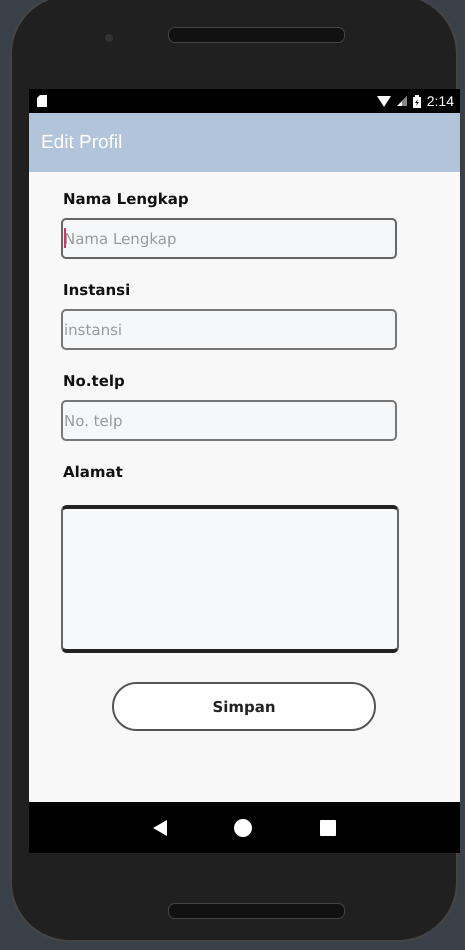  I want to click on home-icon, so click(243, 827).